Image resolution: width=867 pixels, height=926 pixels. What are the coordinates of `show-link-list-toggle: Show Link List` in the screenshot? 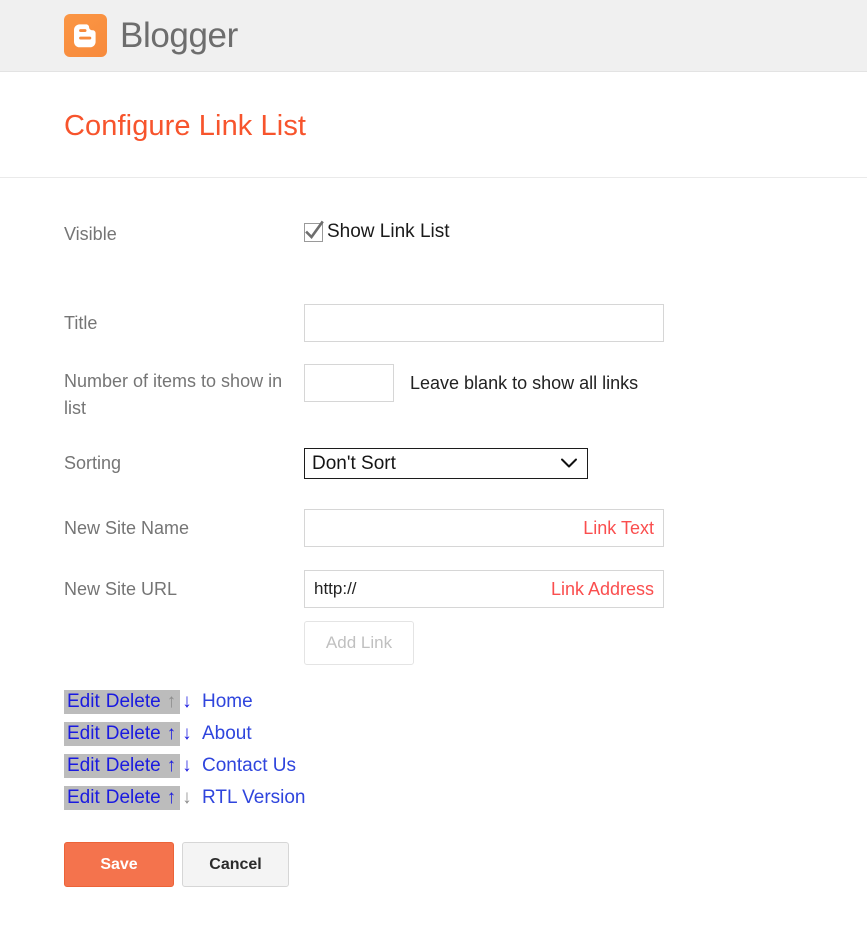 It's located at (585, 231).